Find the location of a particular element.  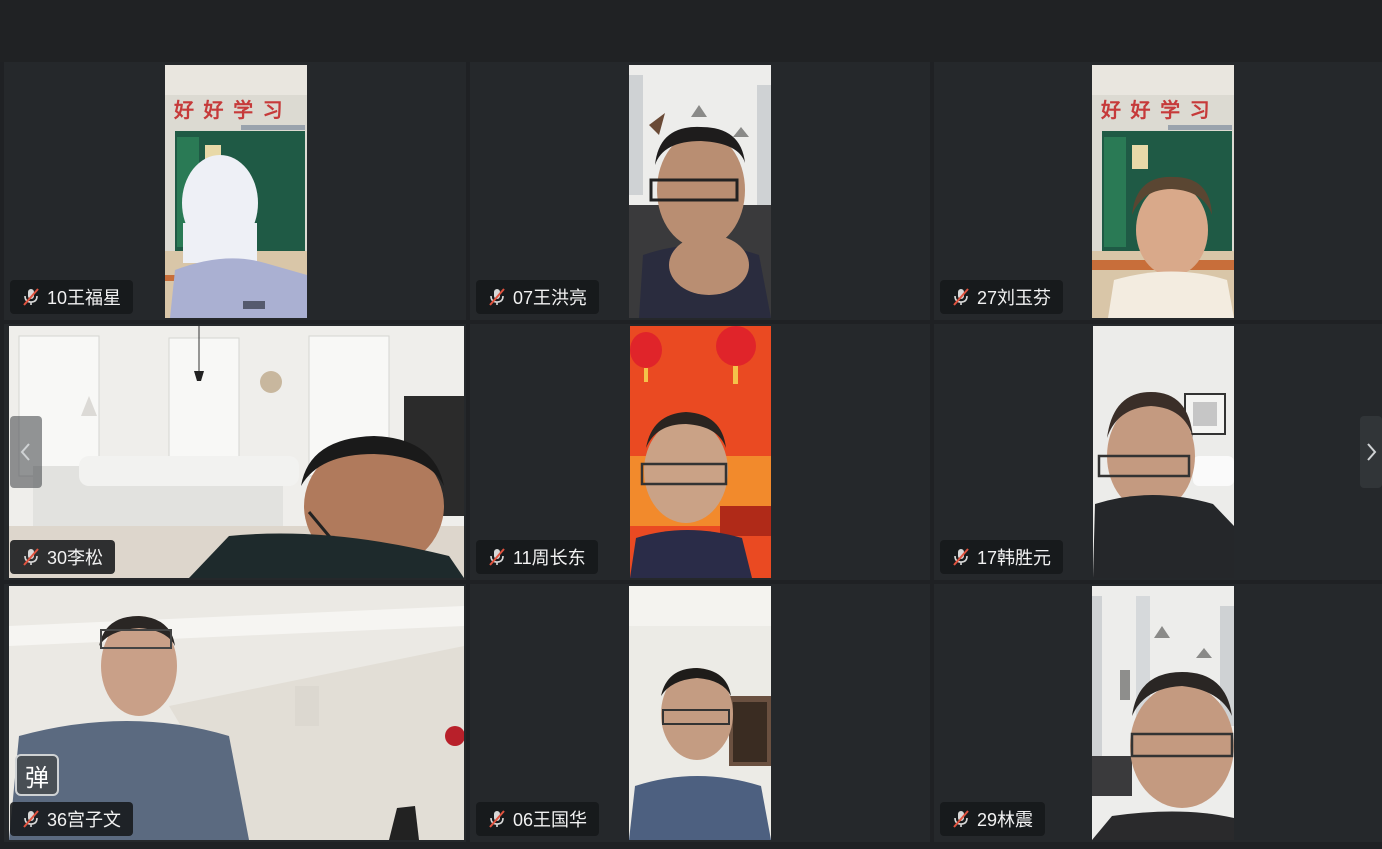

participant-name: 29林震 is located at coordinates (1005, 820).